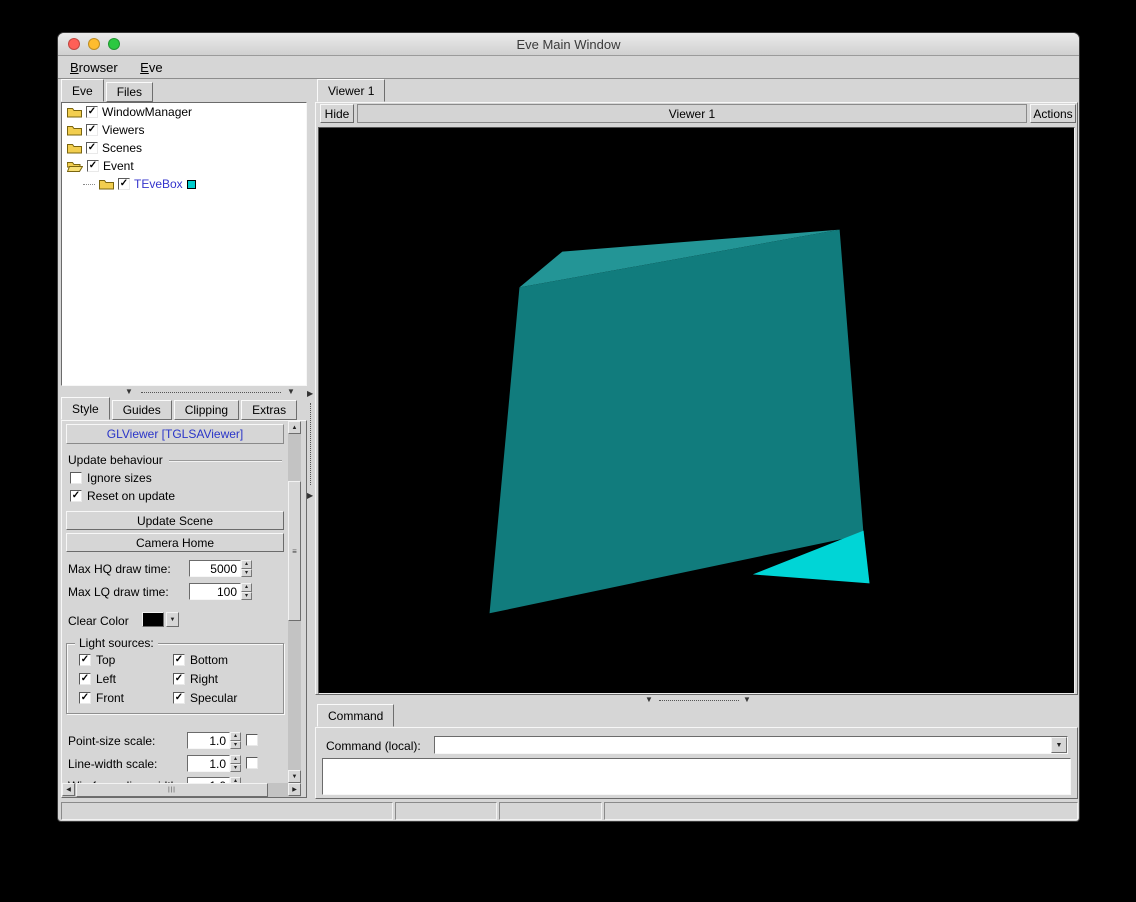  What do you see at coordinates (175, 591) in the screenshot?
I see `max-lq-row: Max LQ draw time: 100 ▴ ▾` at bounding box center [175, 591].